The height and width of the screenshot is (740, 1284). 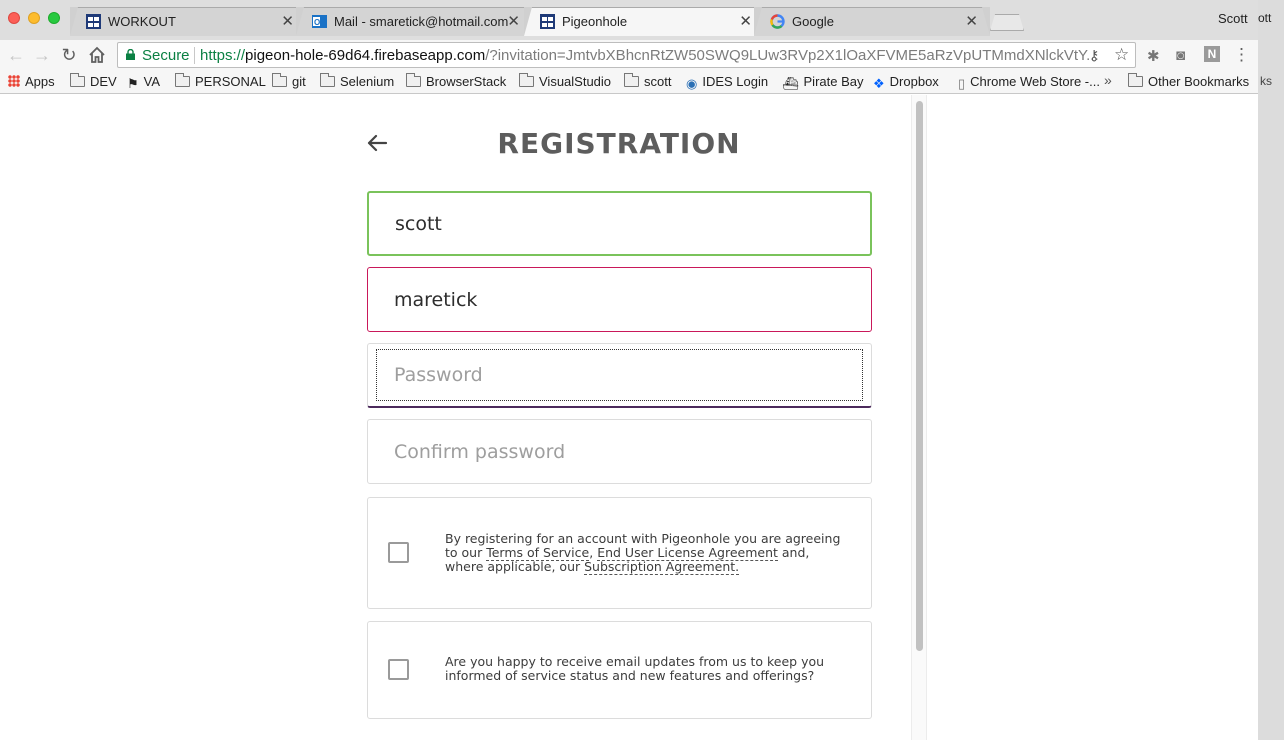 I want to click on bookmark-ides-login: ◉ IDES Login, so click(x=727, y=83).